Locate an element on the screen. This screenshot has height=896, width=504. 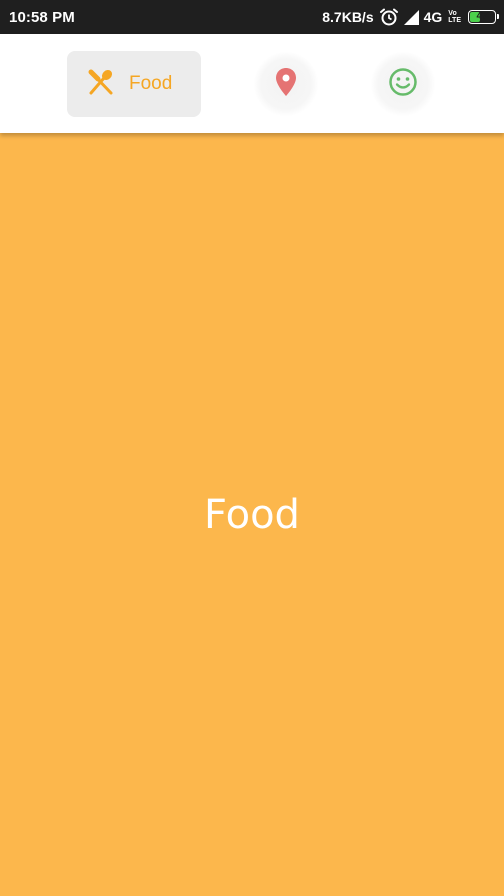
alarm-icon is located at coordinates (389, 17).